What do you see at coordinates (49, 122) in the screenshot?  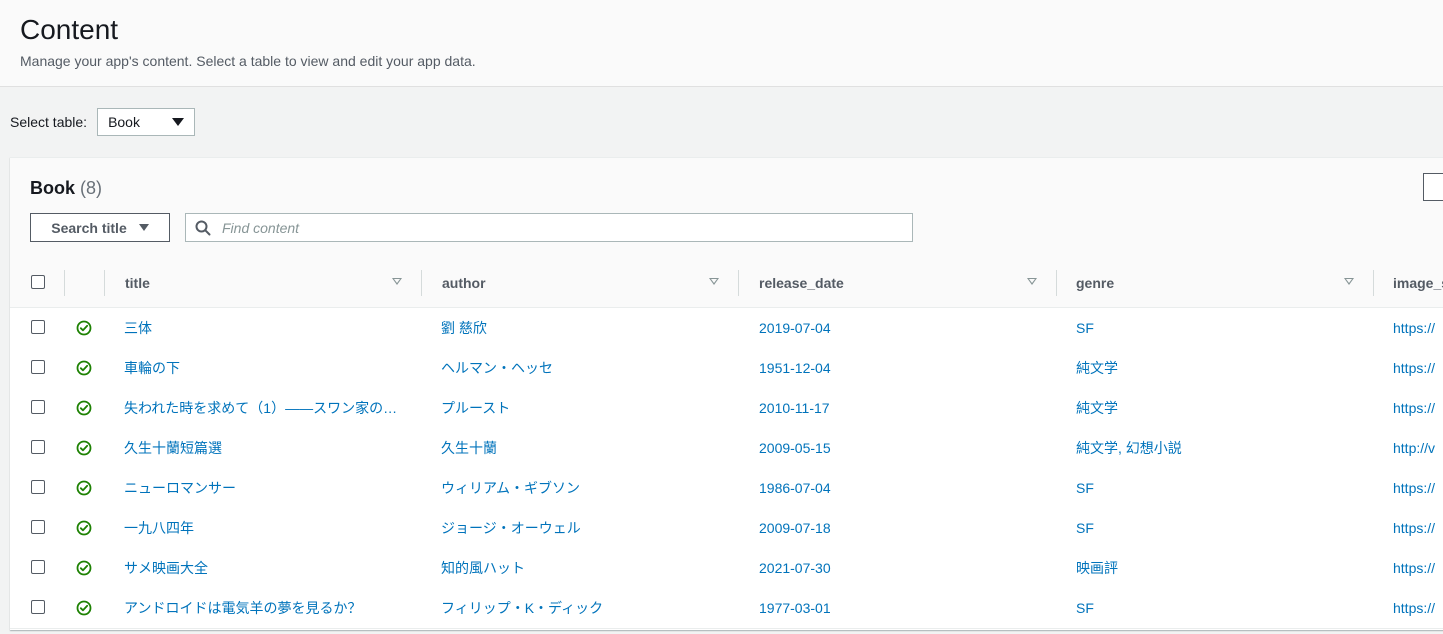 I see `select-table-label: Select table:` at bounding box center [49, 122].